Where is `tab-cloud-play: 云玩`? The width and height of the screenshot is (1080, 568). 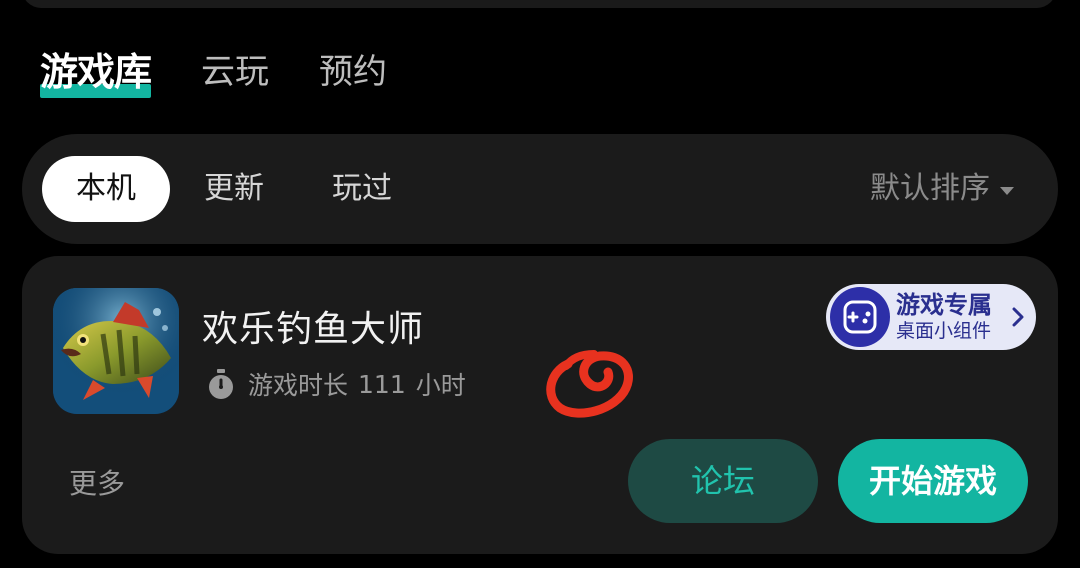 tab-cloud-play: 云玩 is located at coordinates (235, 72).